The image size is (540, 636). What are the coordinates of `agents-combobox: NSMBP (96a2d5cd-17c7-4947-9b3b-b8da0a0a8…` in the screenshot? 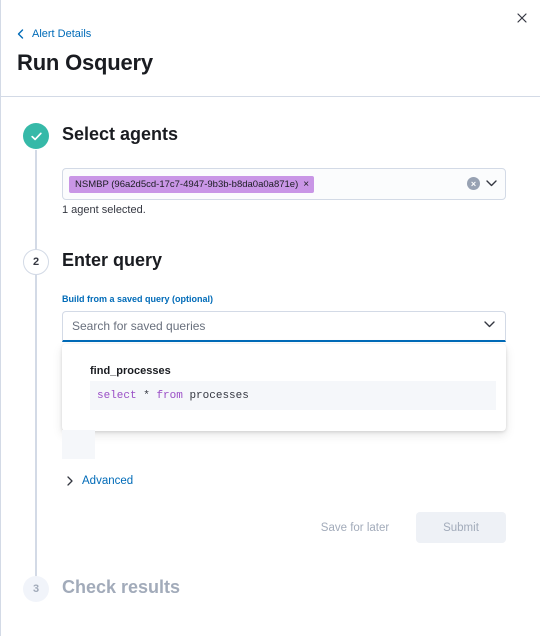 It's located at (284, 184).